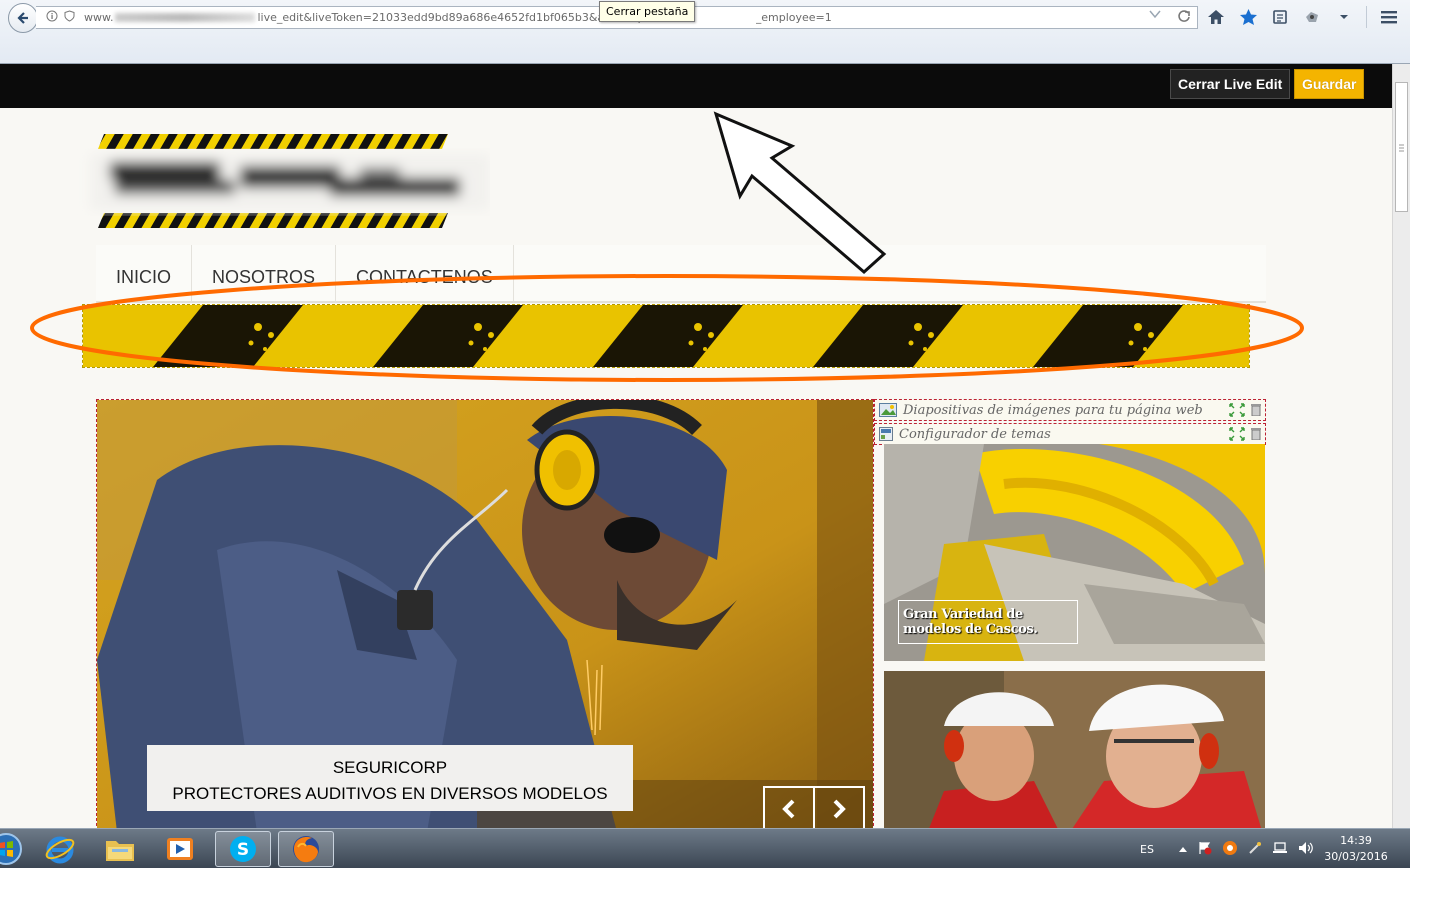  Describe the element at coordinates (17, 849) in the screenshot. I see `windows-start-icon` at that location.